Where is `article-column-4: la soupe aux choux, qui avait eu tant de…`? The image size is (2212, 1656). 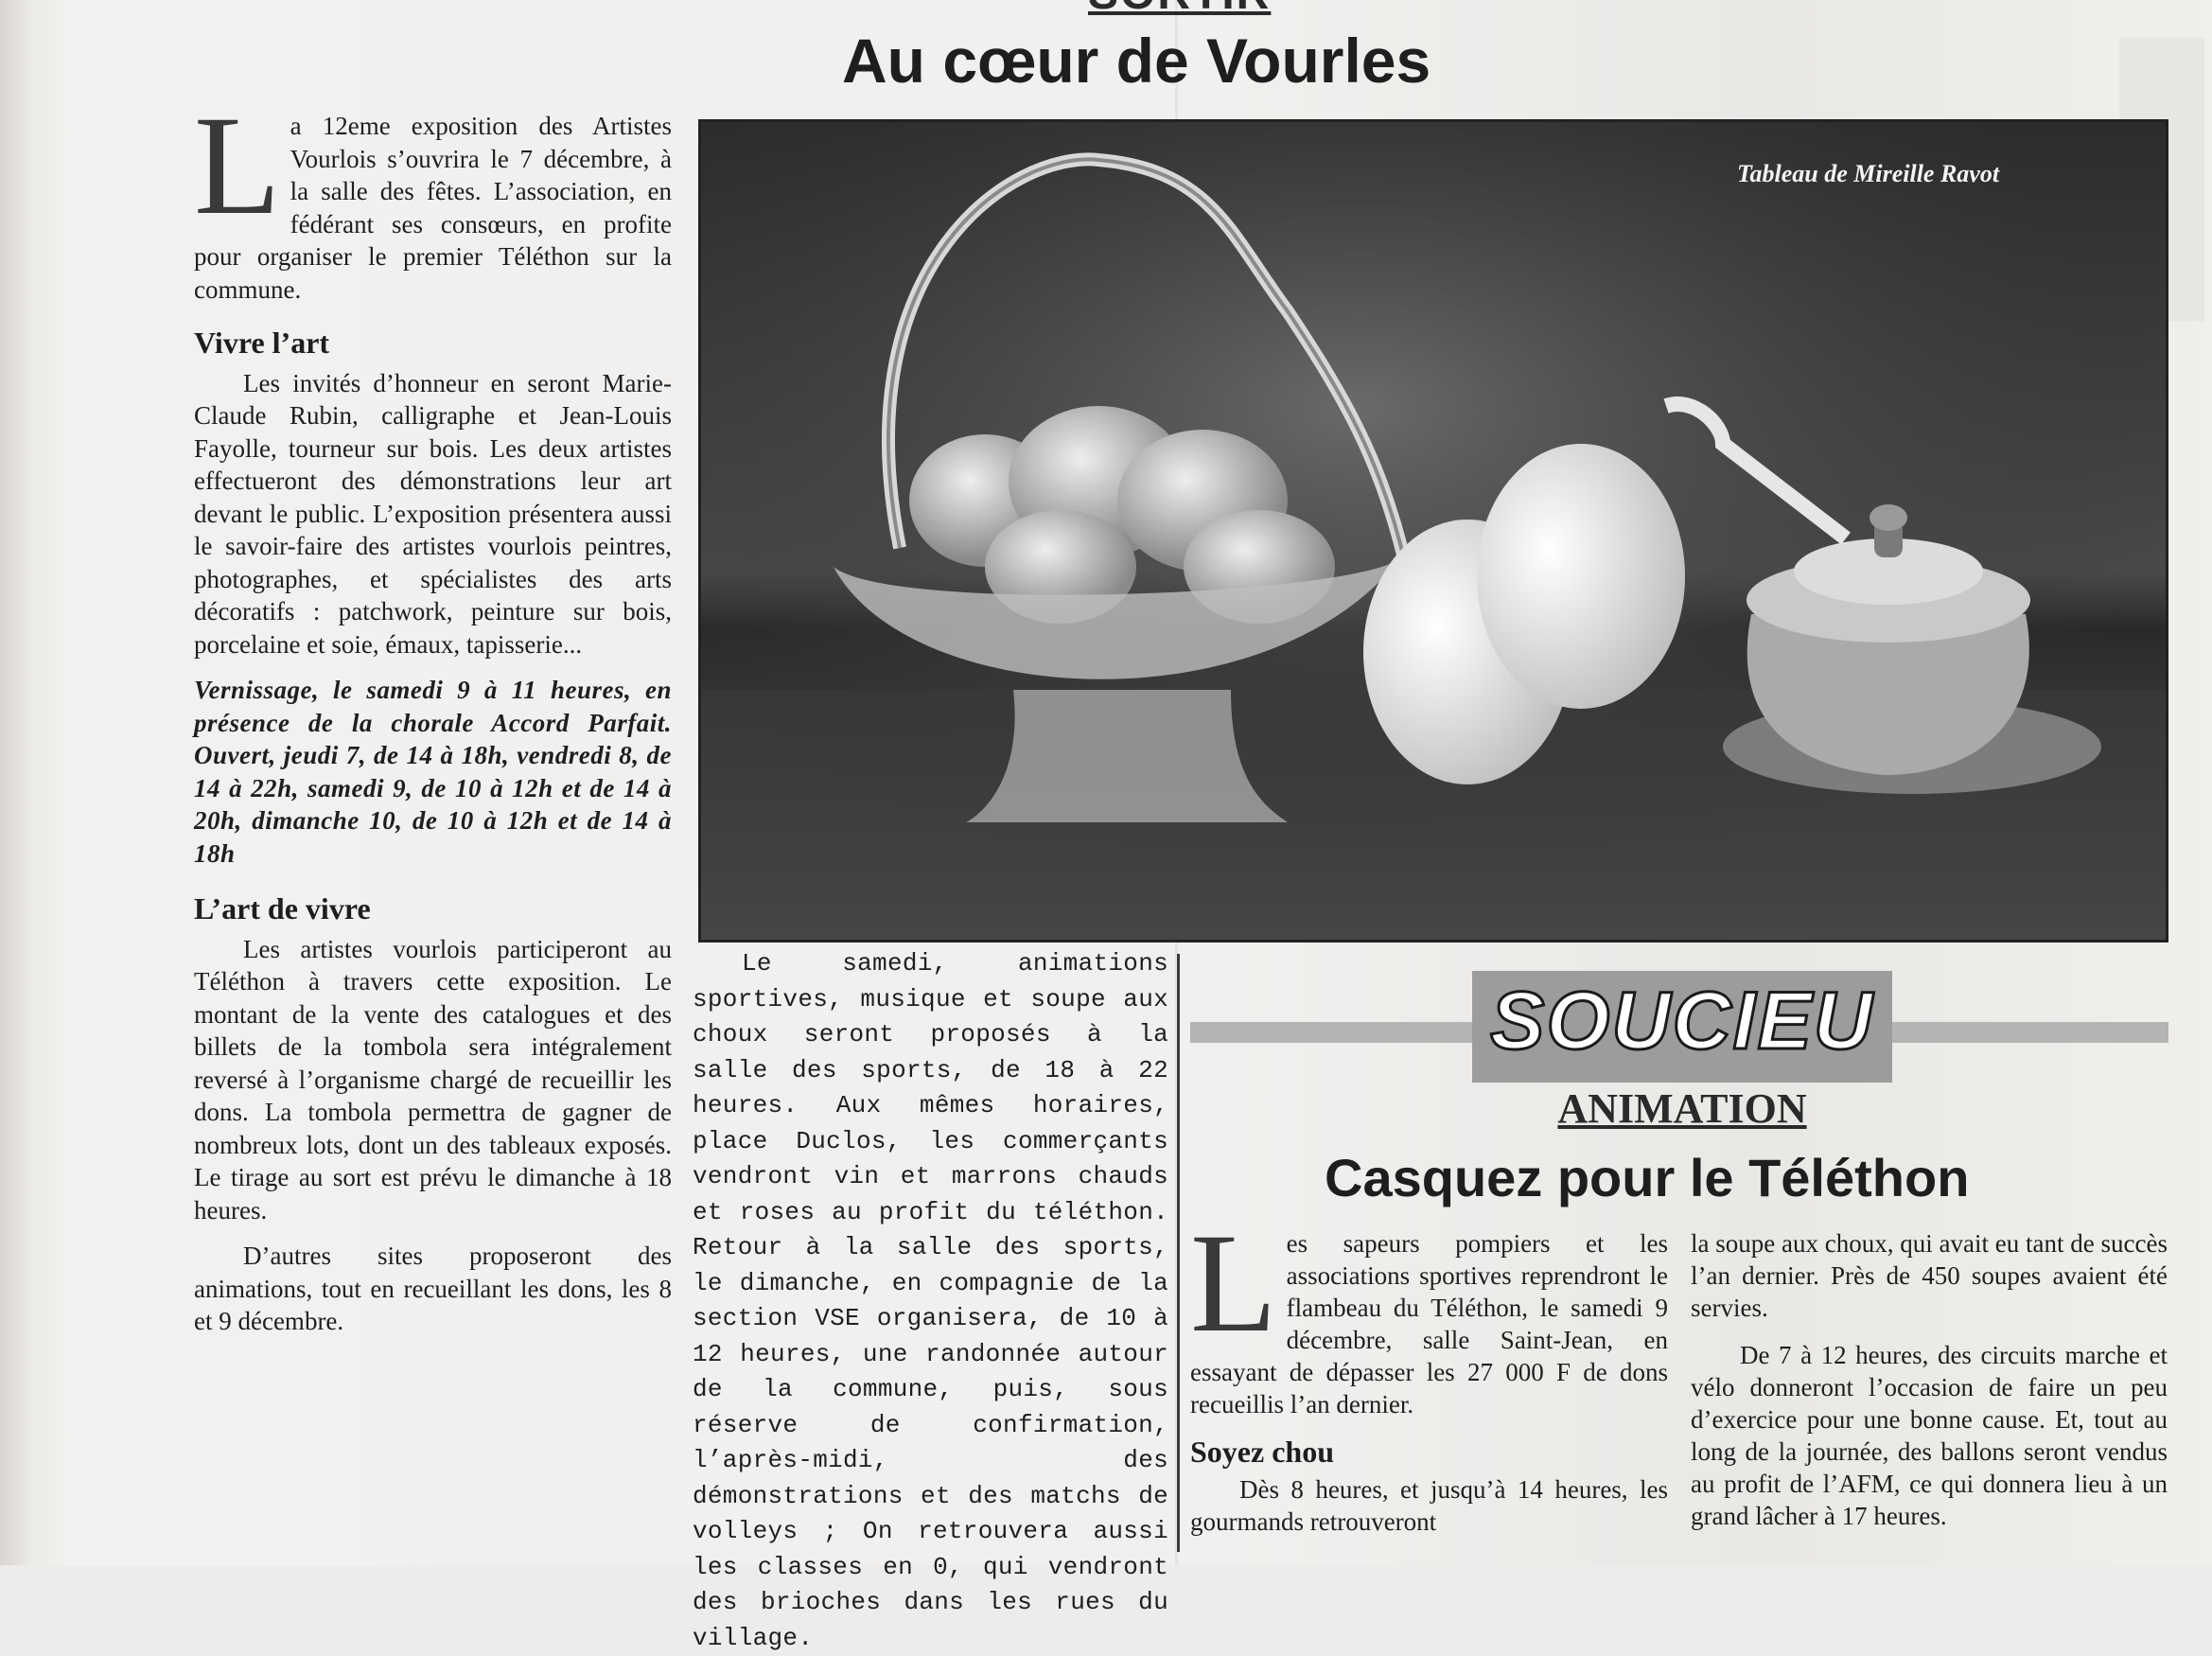
article-column-4: la soupe aux choux, qui avait eu tant de… is located at coordinates (1930, 1379).